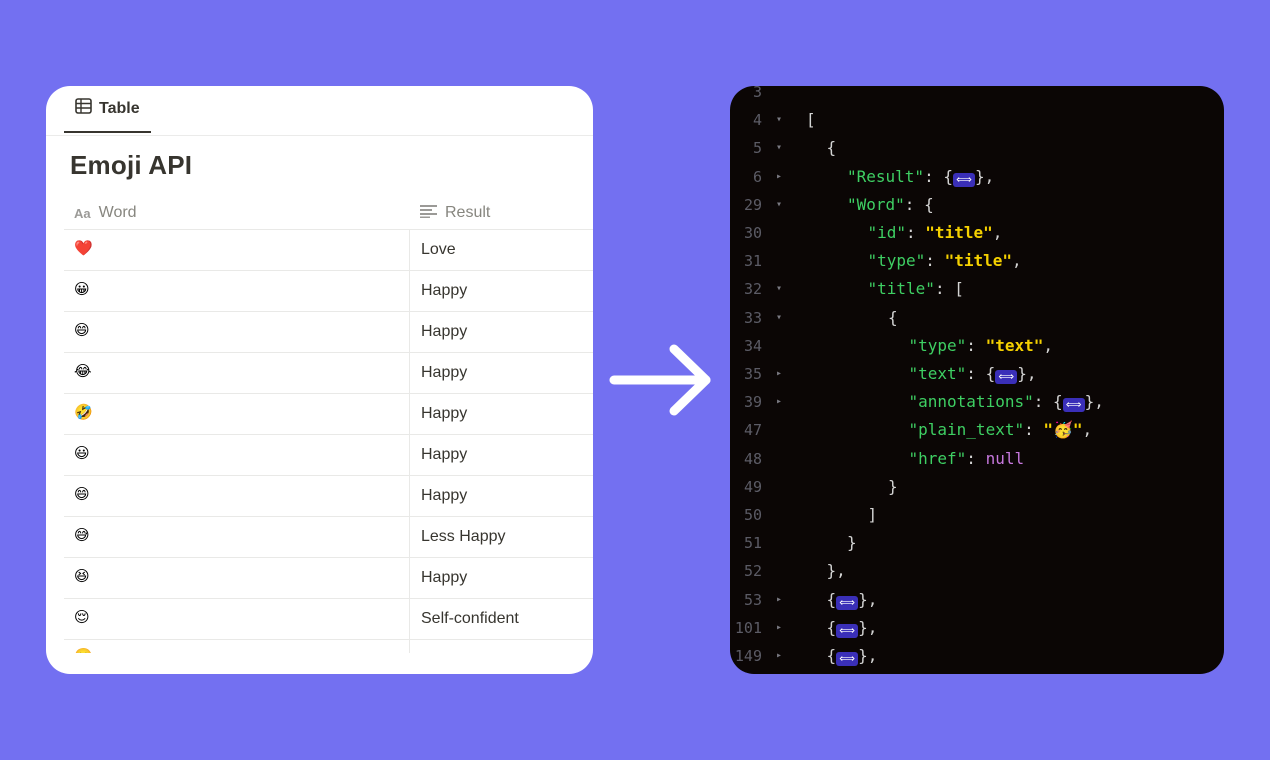 Image resolution: width=1270 pixels, height=760 pixels. I want to click on table-row: 😀 Happy, so click(328, 290).